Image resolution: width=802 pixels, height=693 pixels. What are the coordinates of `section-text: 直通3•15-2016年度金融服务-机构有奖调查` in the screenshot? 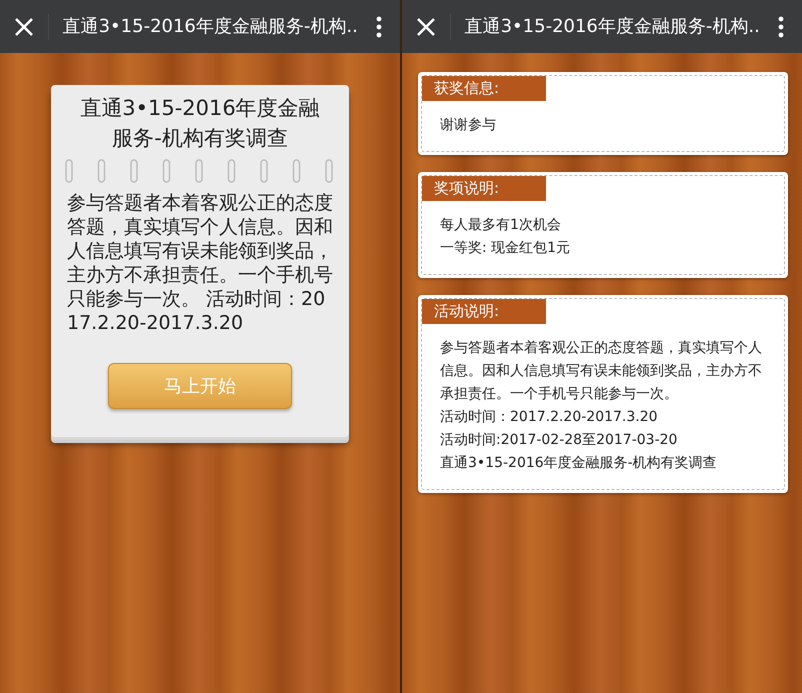 It's located at (579, 463).